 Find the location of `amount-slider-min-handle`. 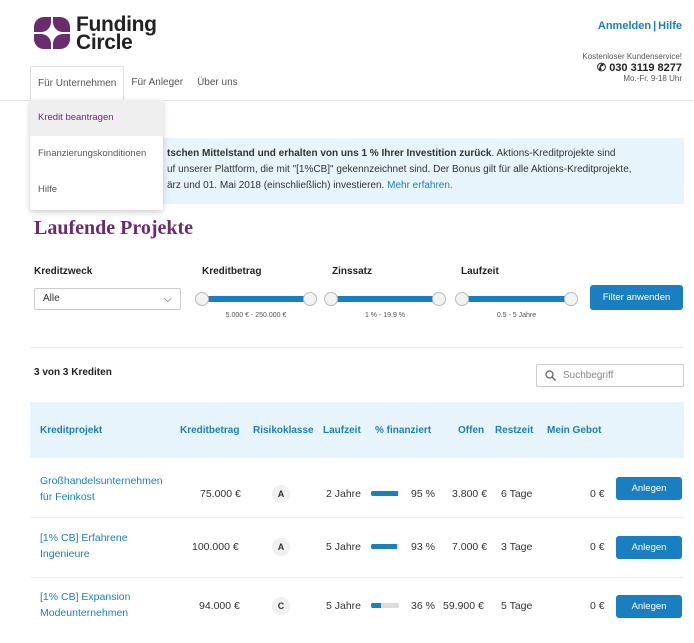

amount-slider-min-handle is located at coordinates (202, 299).